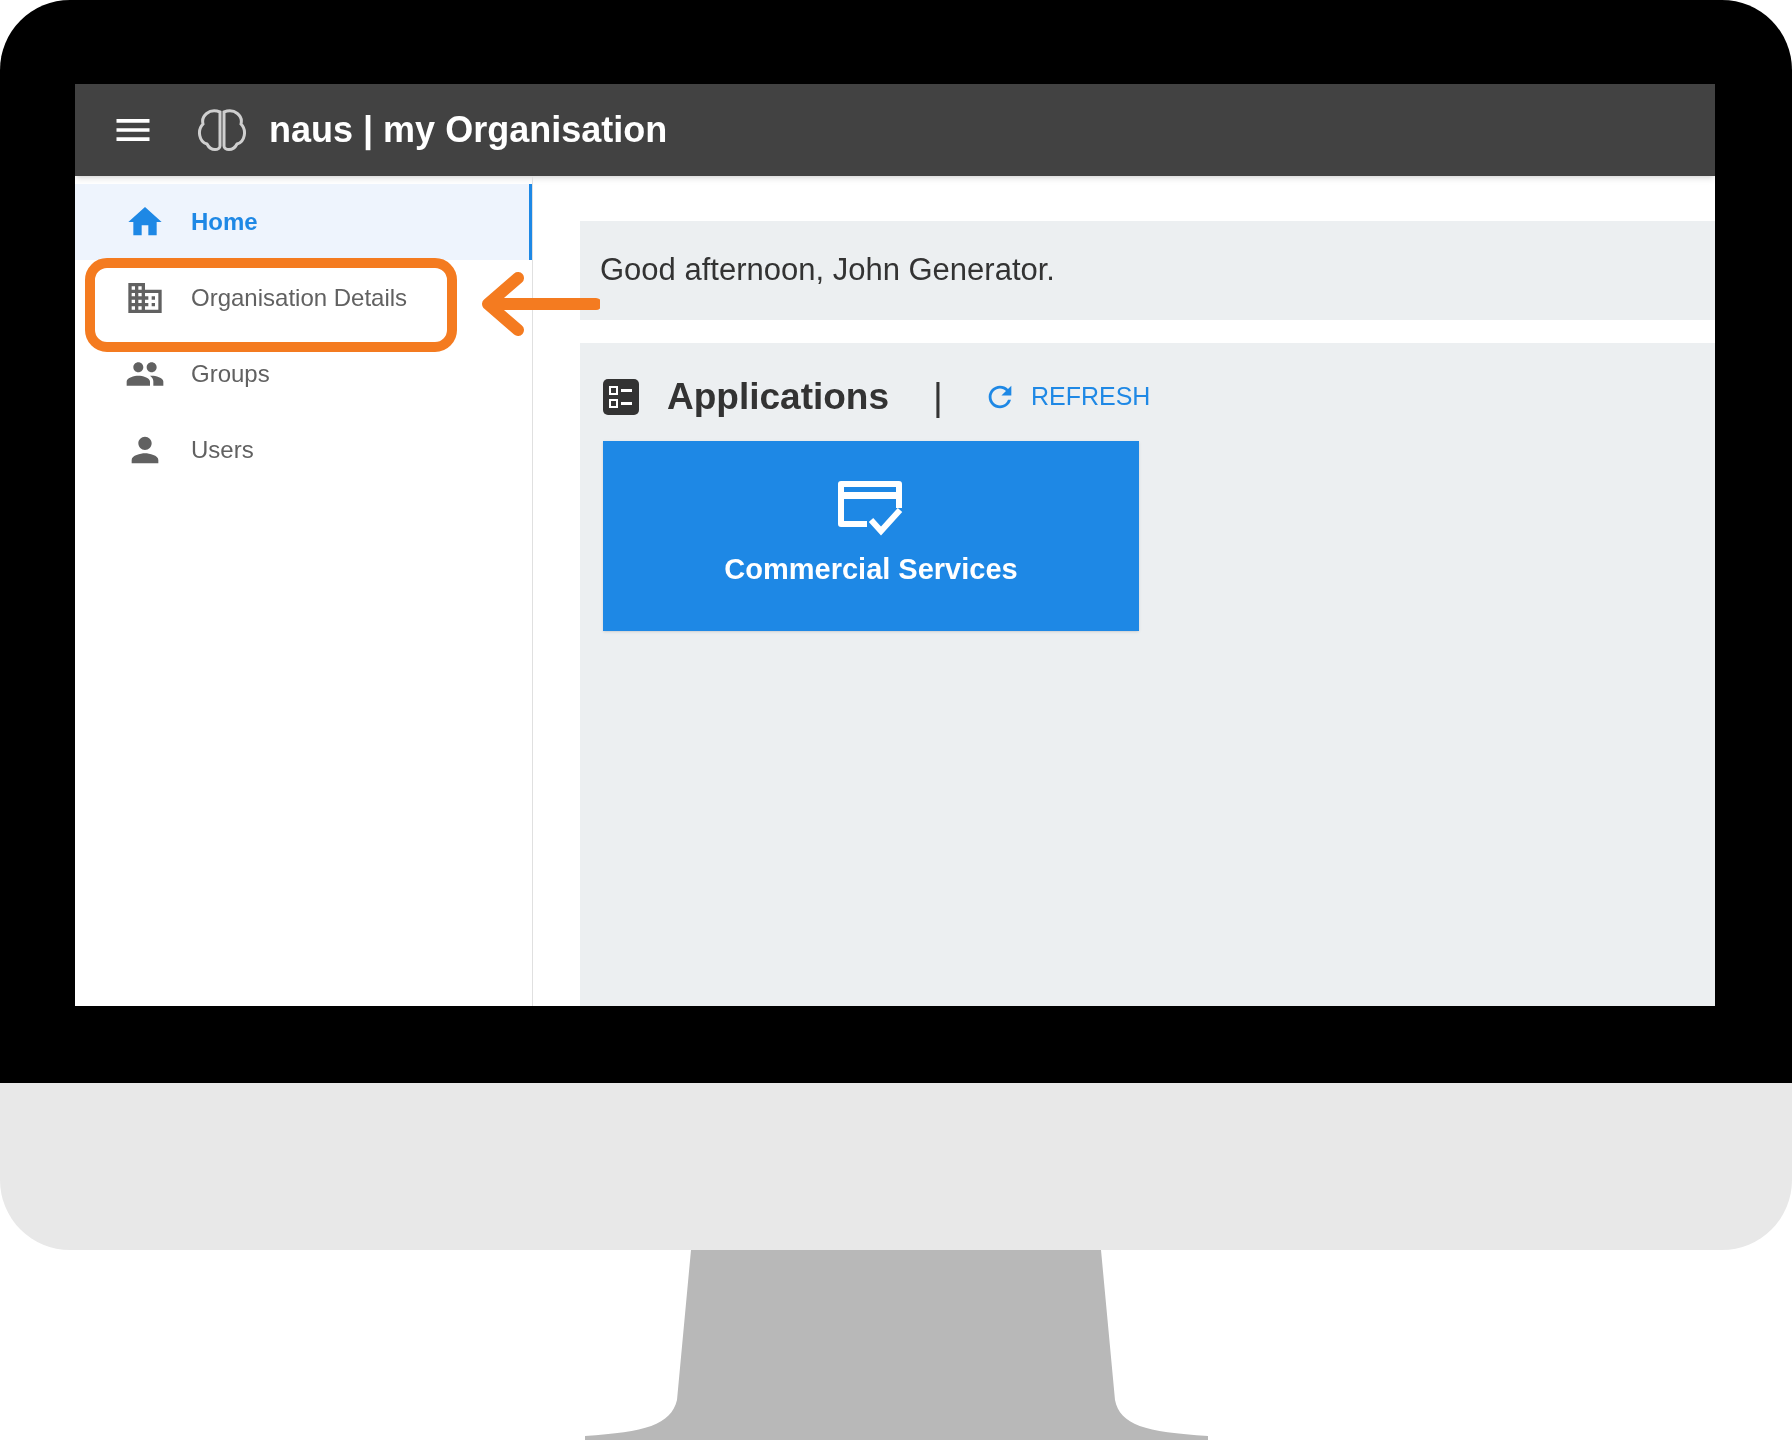  I want to click on application-tile: Commercial Services, so click(871, 536).